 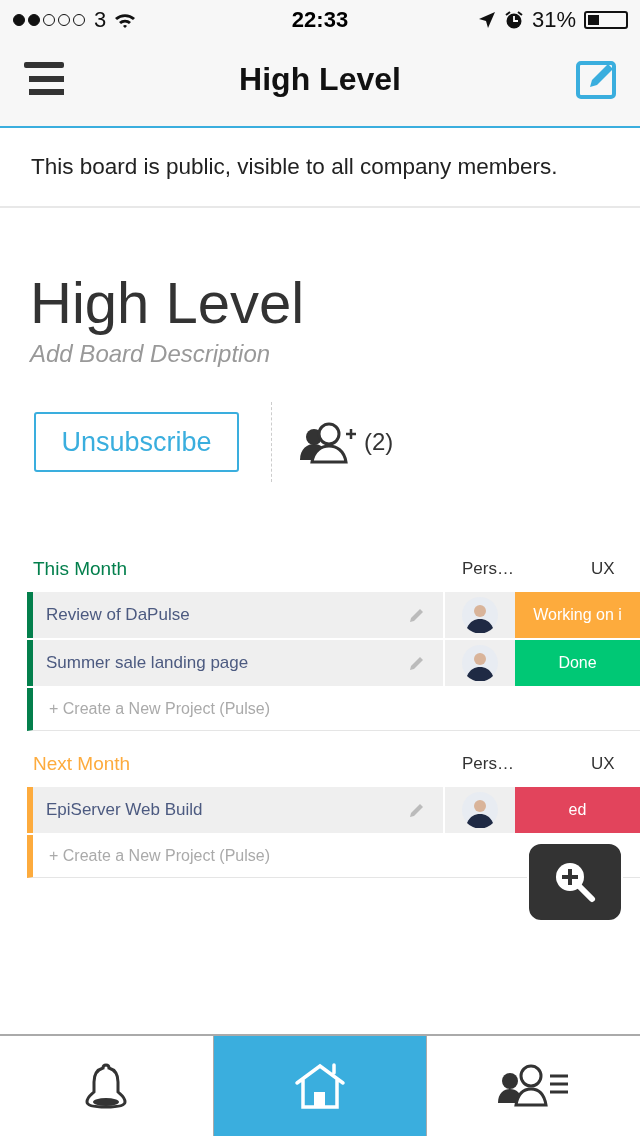 I want to click on task-cell: Review of DaPulse, so click(x=236, y=615).